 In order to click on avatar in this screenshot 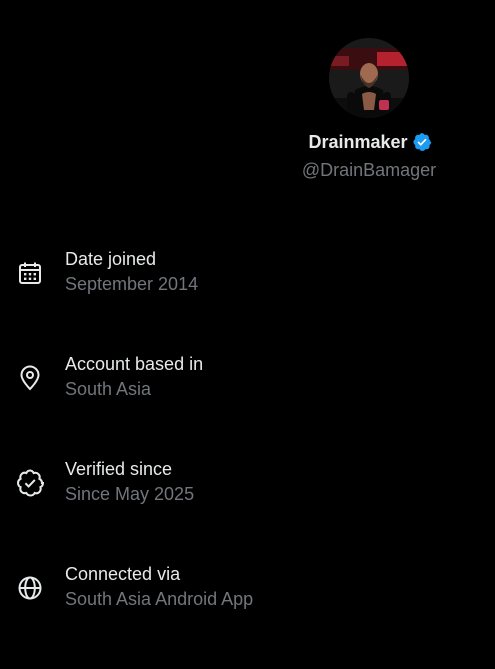, I will do `click(369, 78)`.